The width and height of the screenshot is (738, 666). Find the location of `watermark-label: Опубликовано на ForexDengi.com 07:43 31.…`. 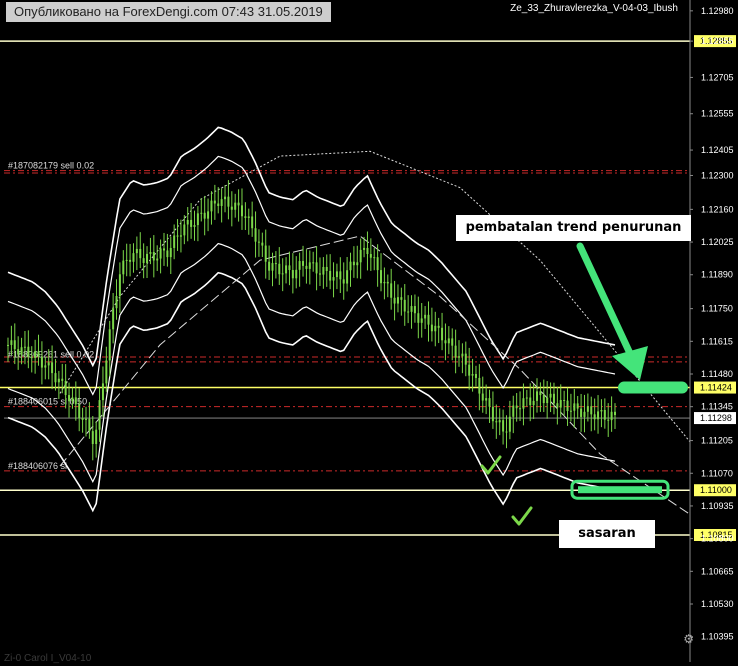

watermark-label: Опубликовано на ForexDengi.com 07:43 31.… is located at coordinates (168, 12).